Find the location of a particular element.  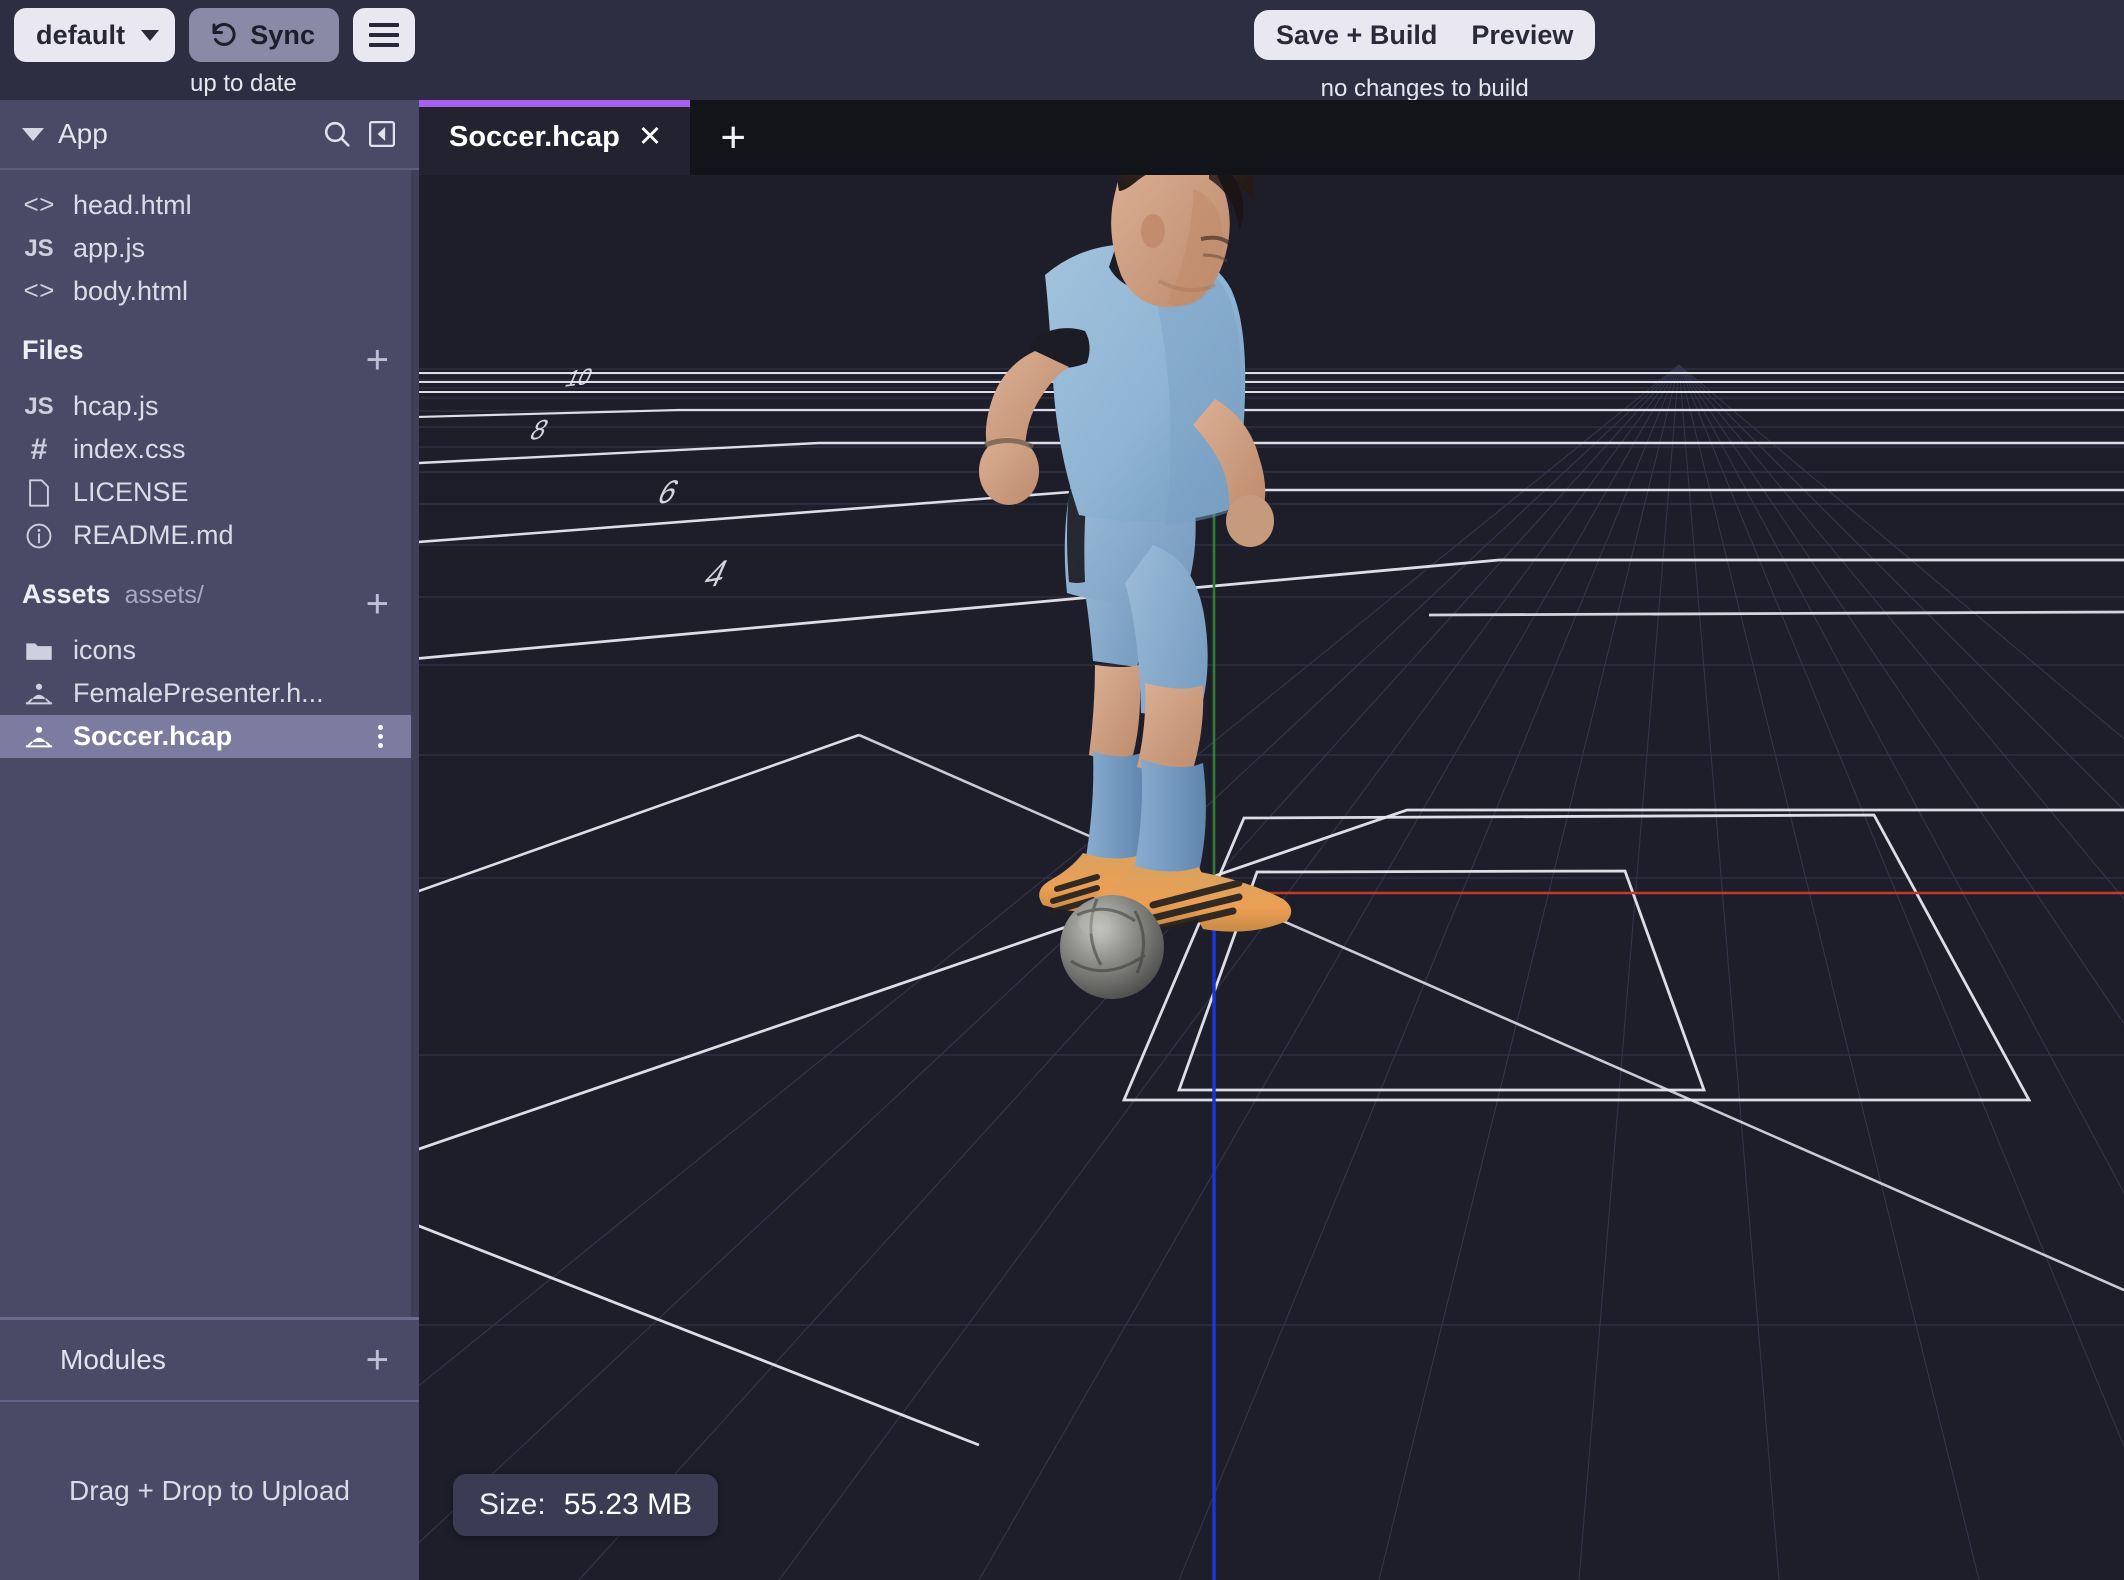

asset-label: icons is located at coordinates (105, 650).